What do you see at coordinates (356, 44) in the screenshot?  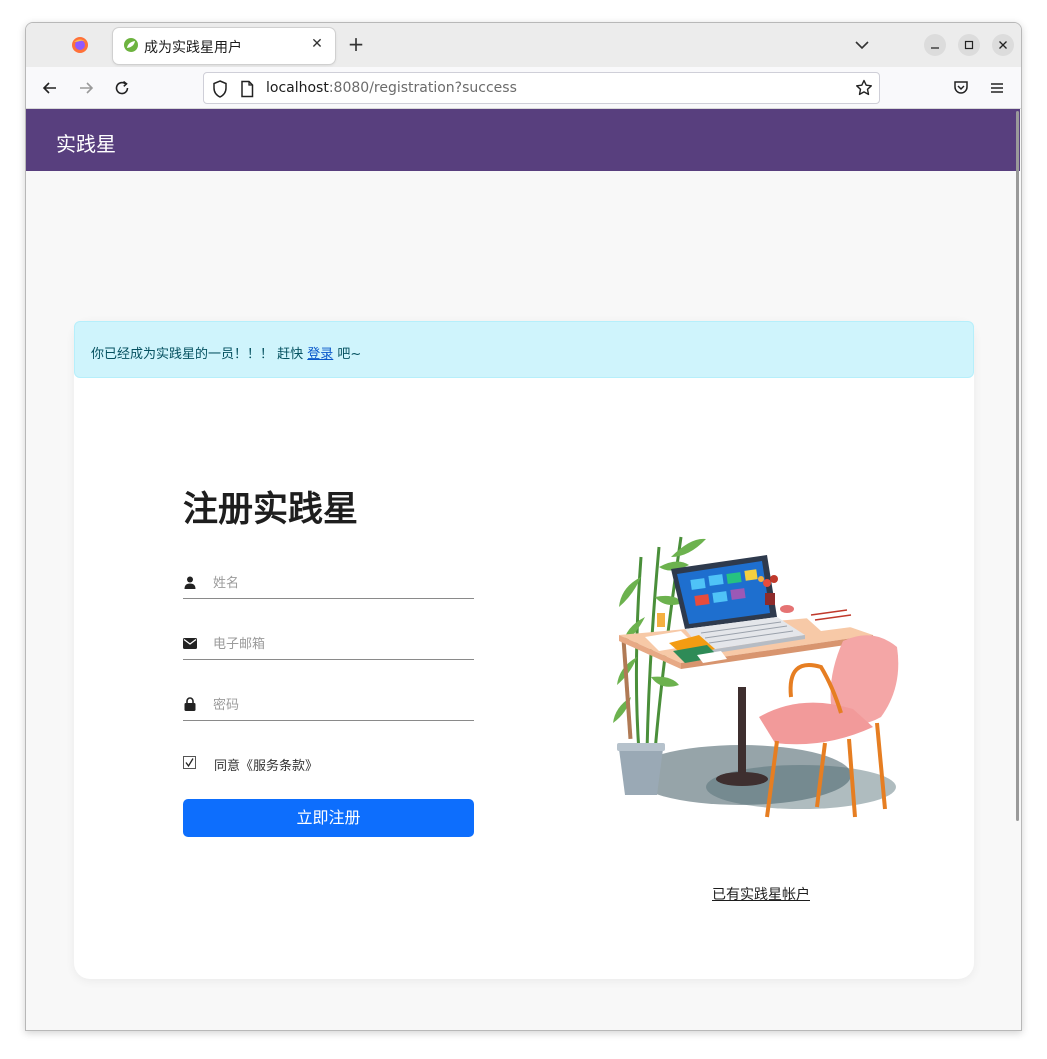 I see `new-tab-icon: +` at bounding box center [356, 44].